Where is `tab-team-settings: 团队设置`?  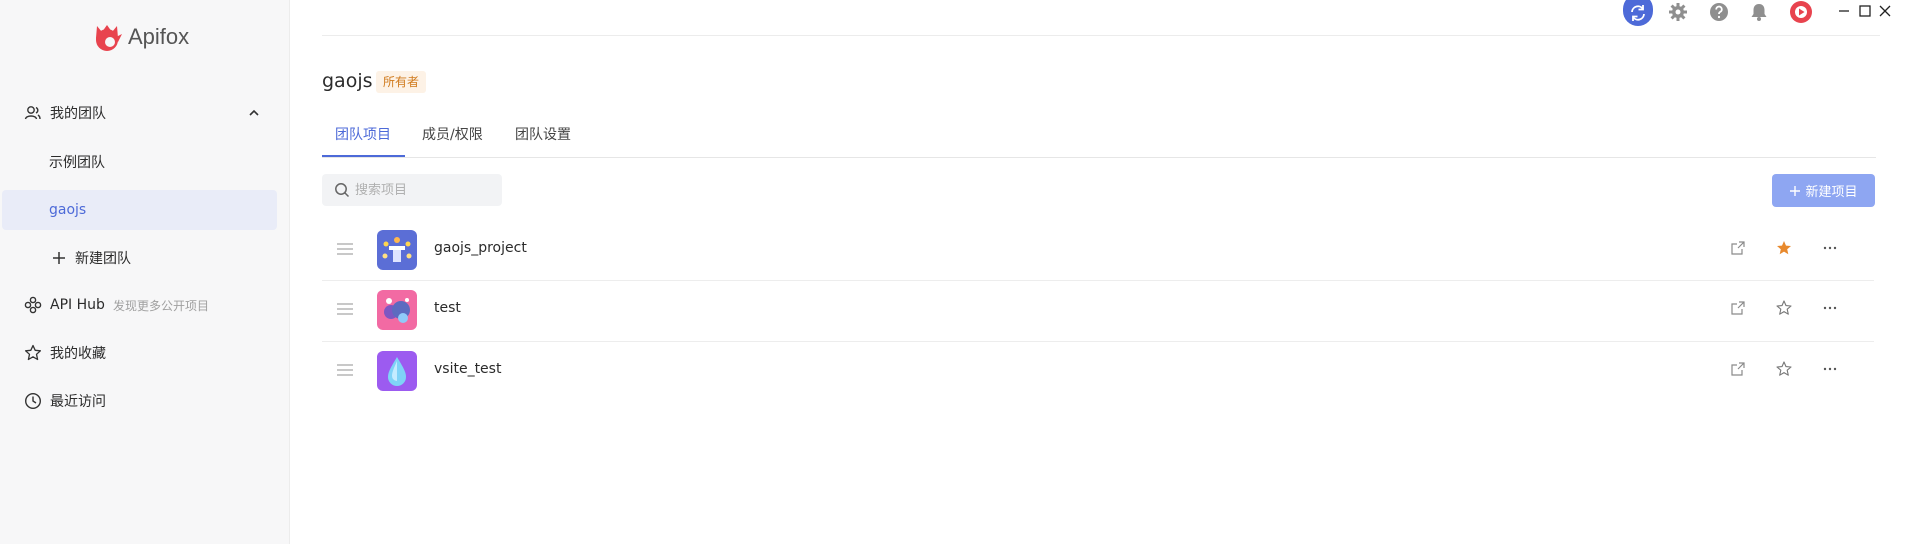
tab-team-settings: 团队设置 is located at coordinates (543, 134).